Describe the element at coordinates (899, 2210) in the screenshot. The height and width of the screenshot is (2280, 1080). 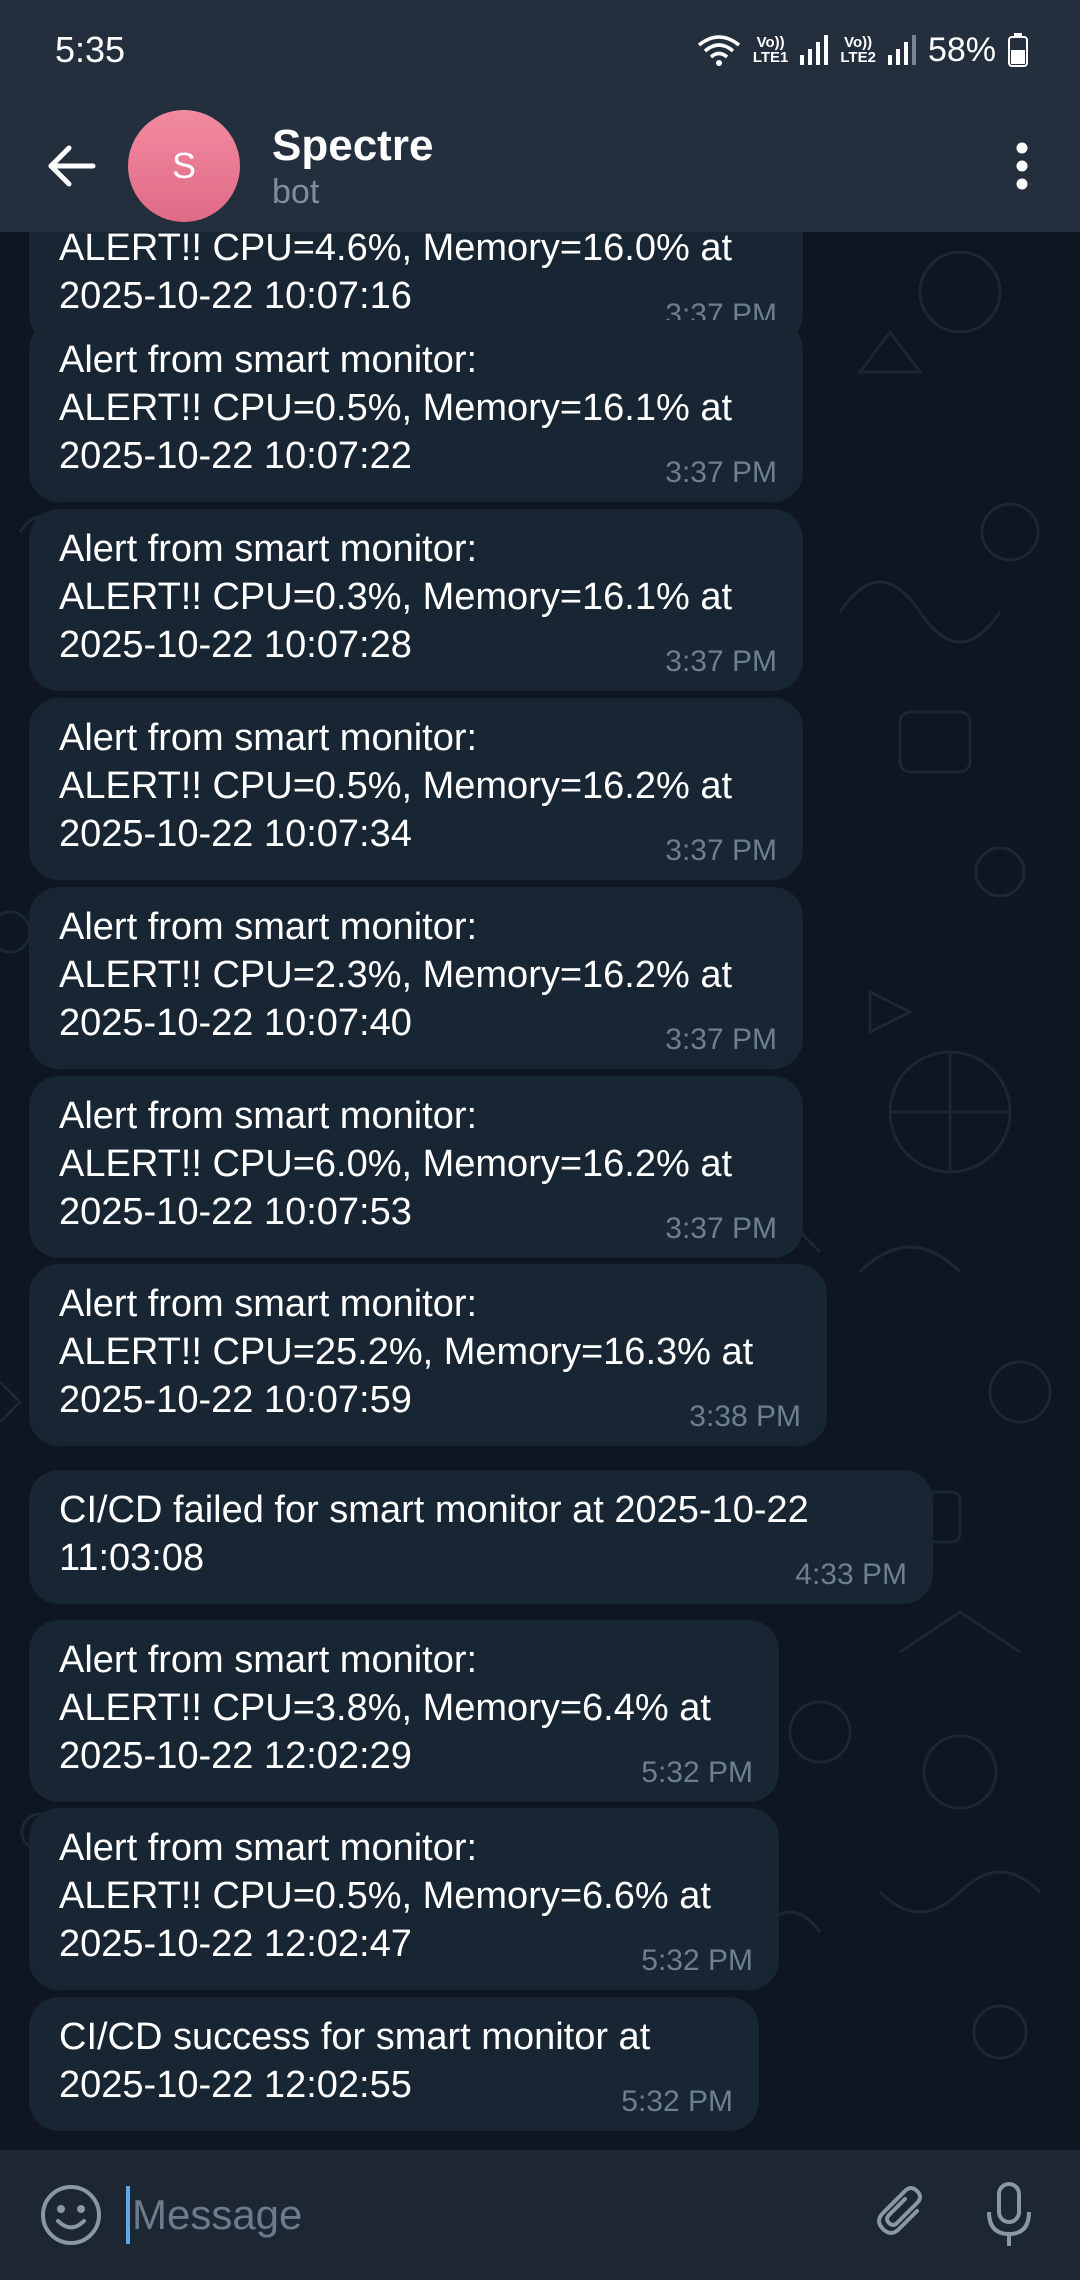
I see `paperclip-icon` at that location.